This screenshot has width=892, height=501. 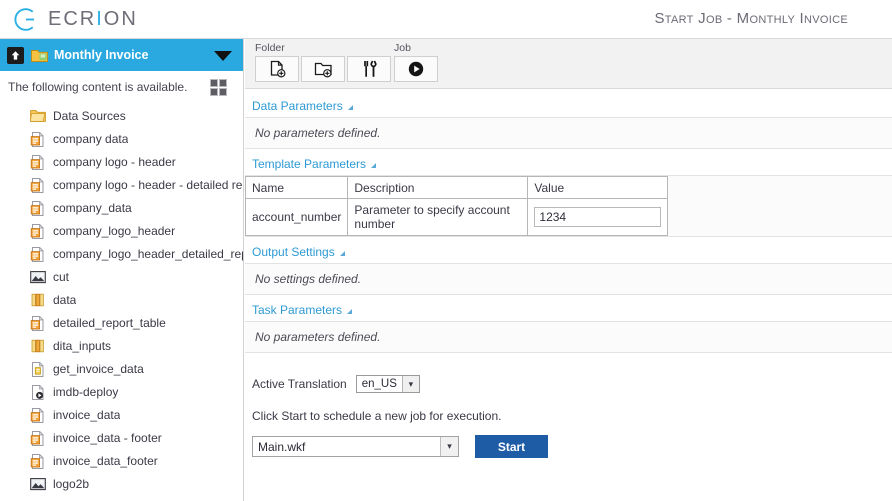 What do you see at coordinates (297, 187) in the screenshot?
I see `column-header-name: Name` at bounding box center [297, 187].